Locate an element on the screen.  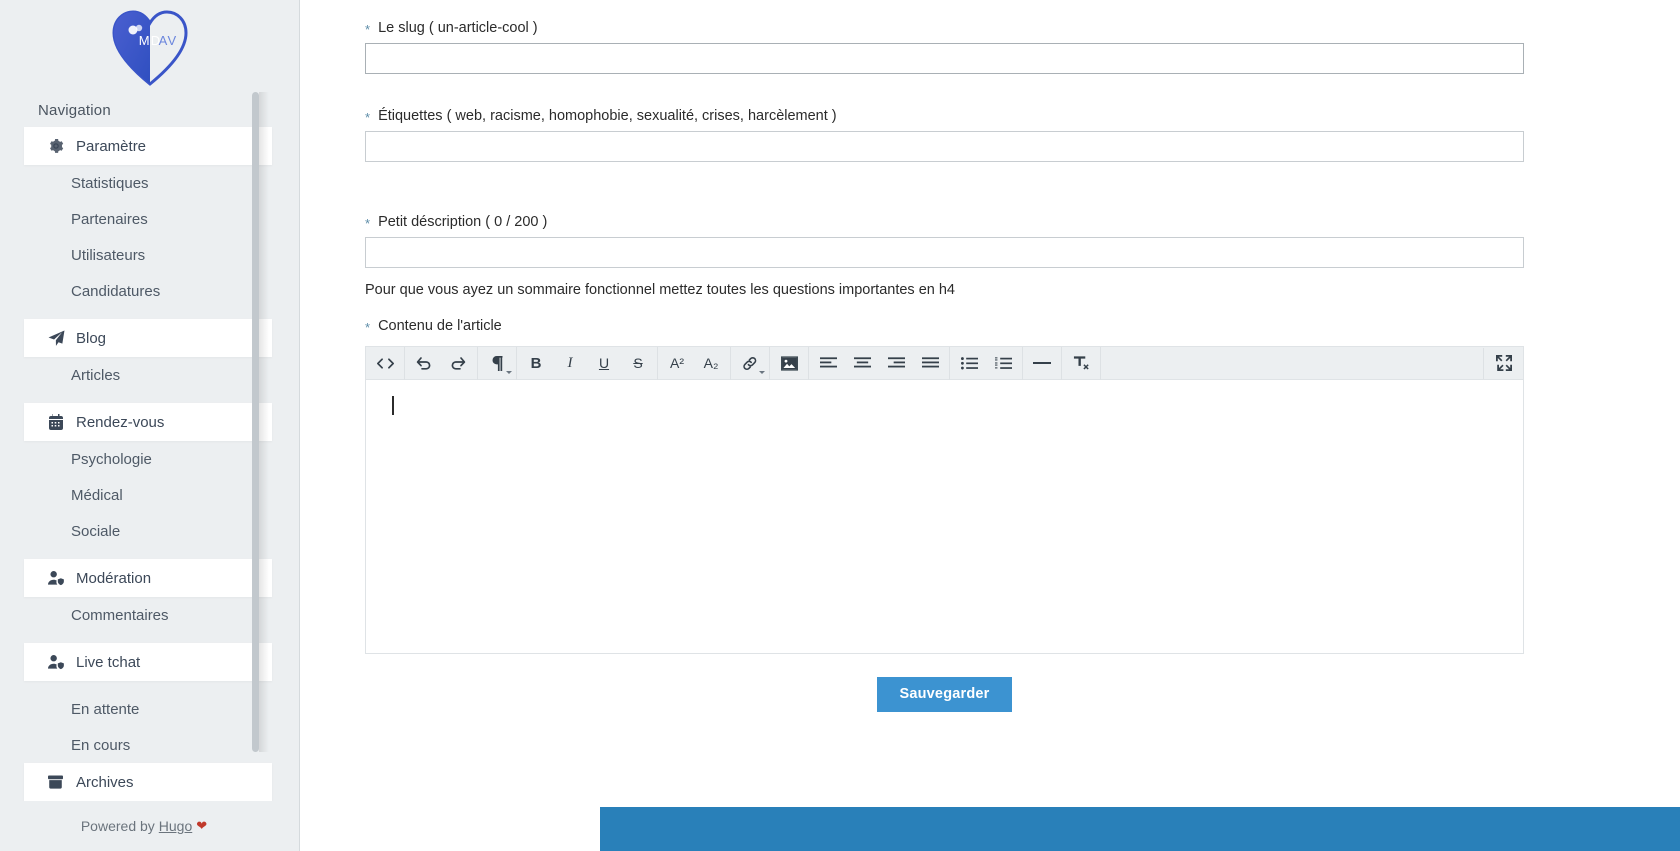
sidebar-item-rendez-vous: Rendez-vous is located at coordinates (148, 422).